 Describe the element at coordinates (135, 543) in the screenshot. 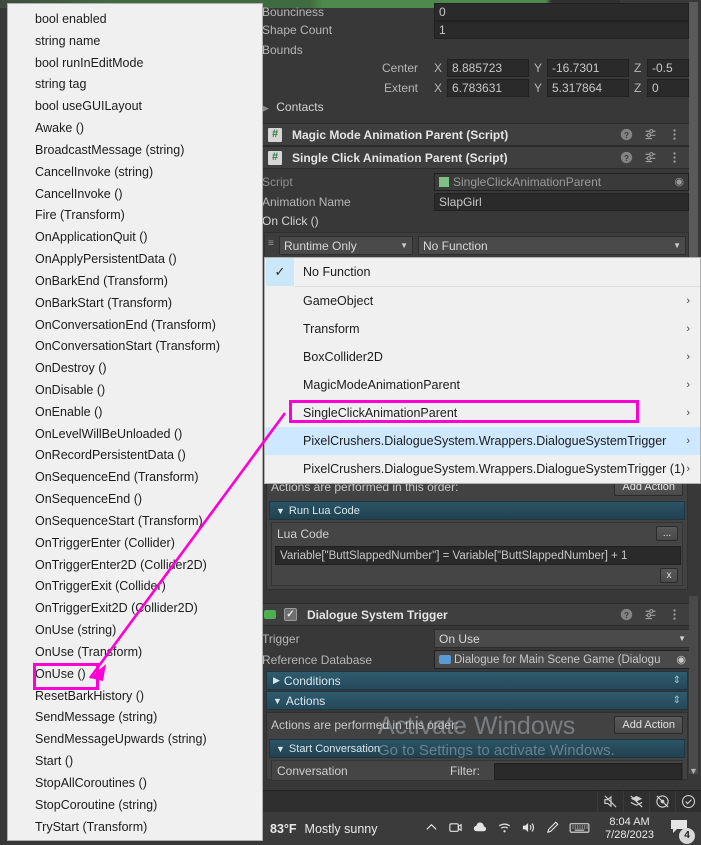

I see `method-menu-item: OnTriggerEnter (Collider)` at that location.